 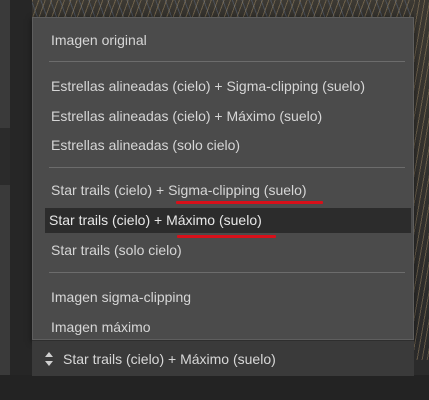 I want to click on blend-mode-combobox: Star trails (cielo) + Máximo (suelo), so click(x=223, y=358).